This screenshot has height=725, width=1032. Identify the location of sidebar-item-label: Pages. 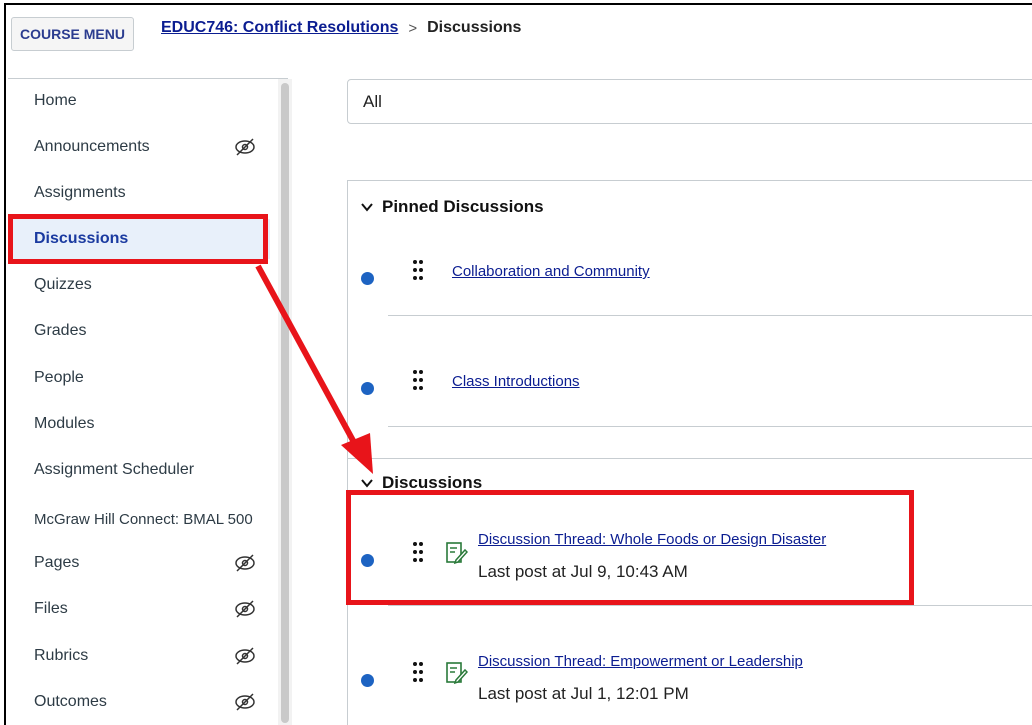
(57, 562).